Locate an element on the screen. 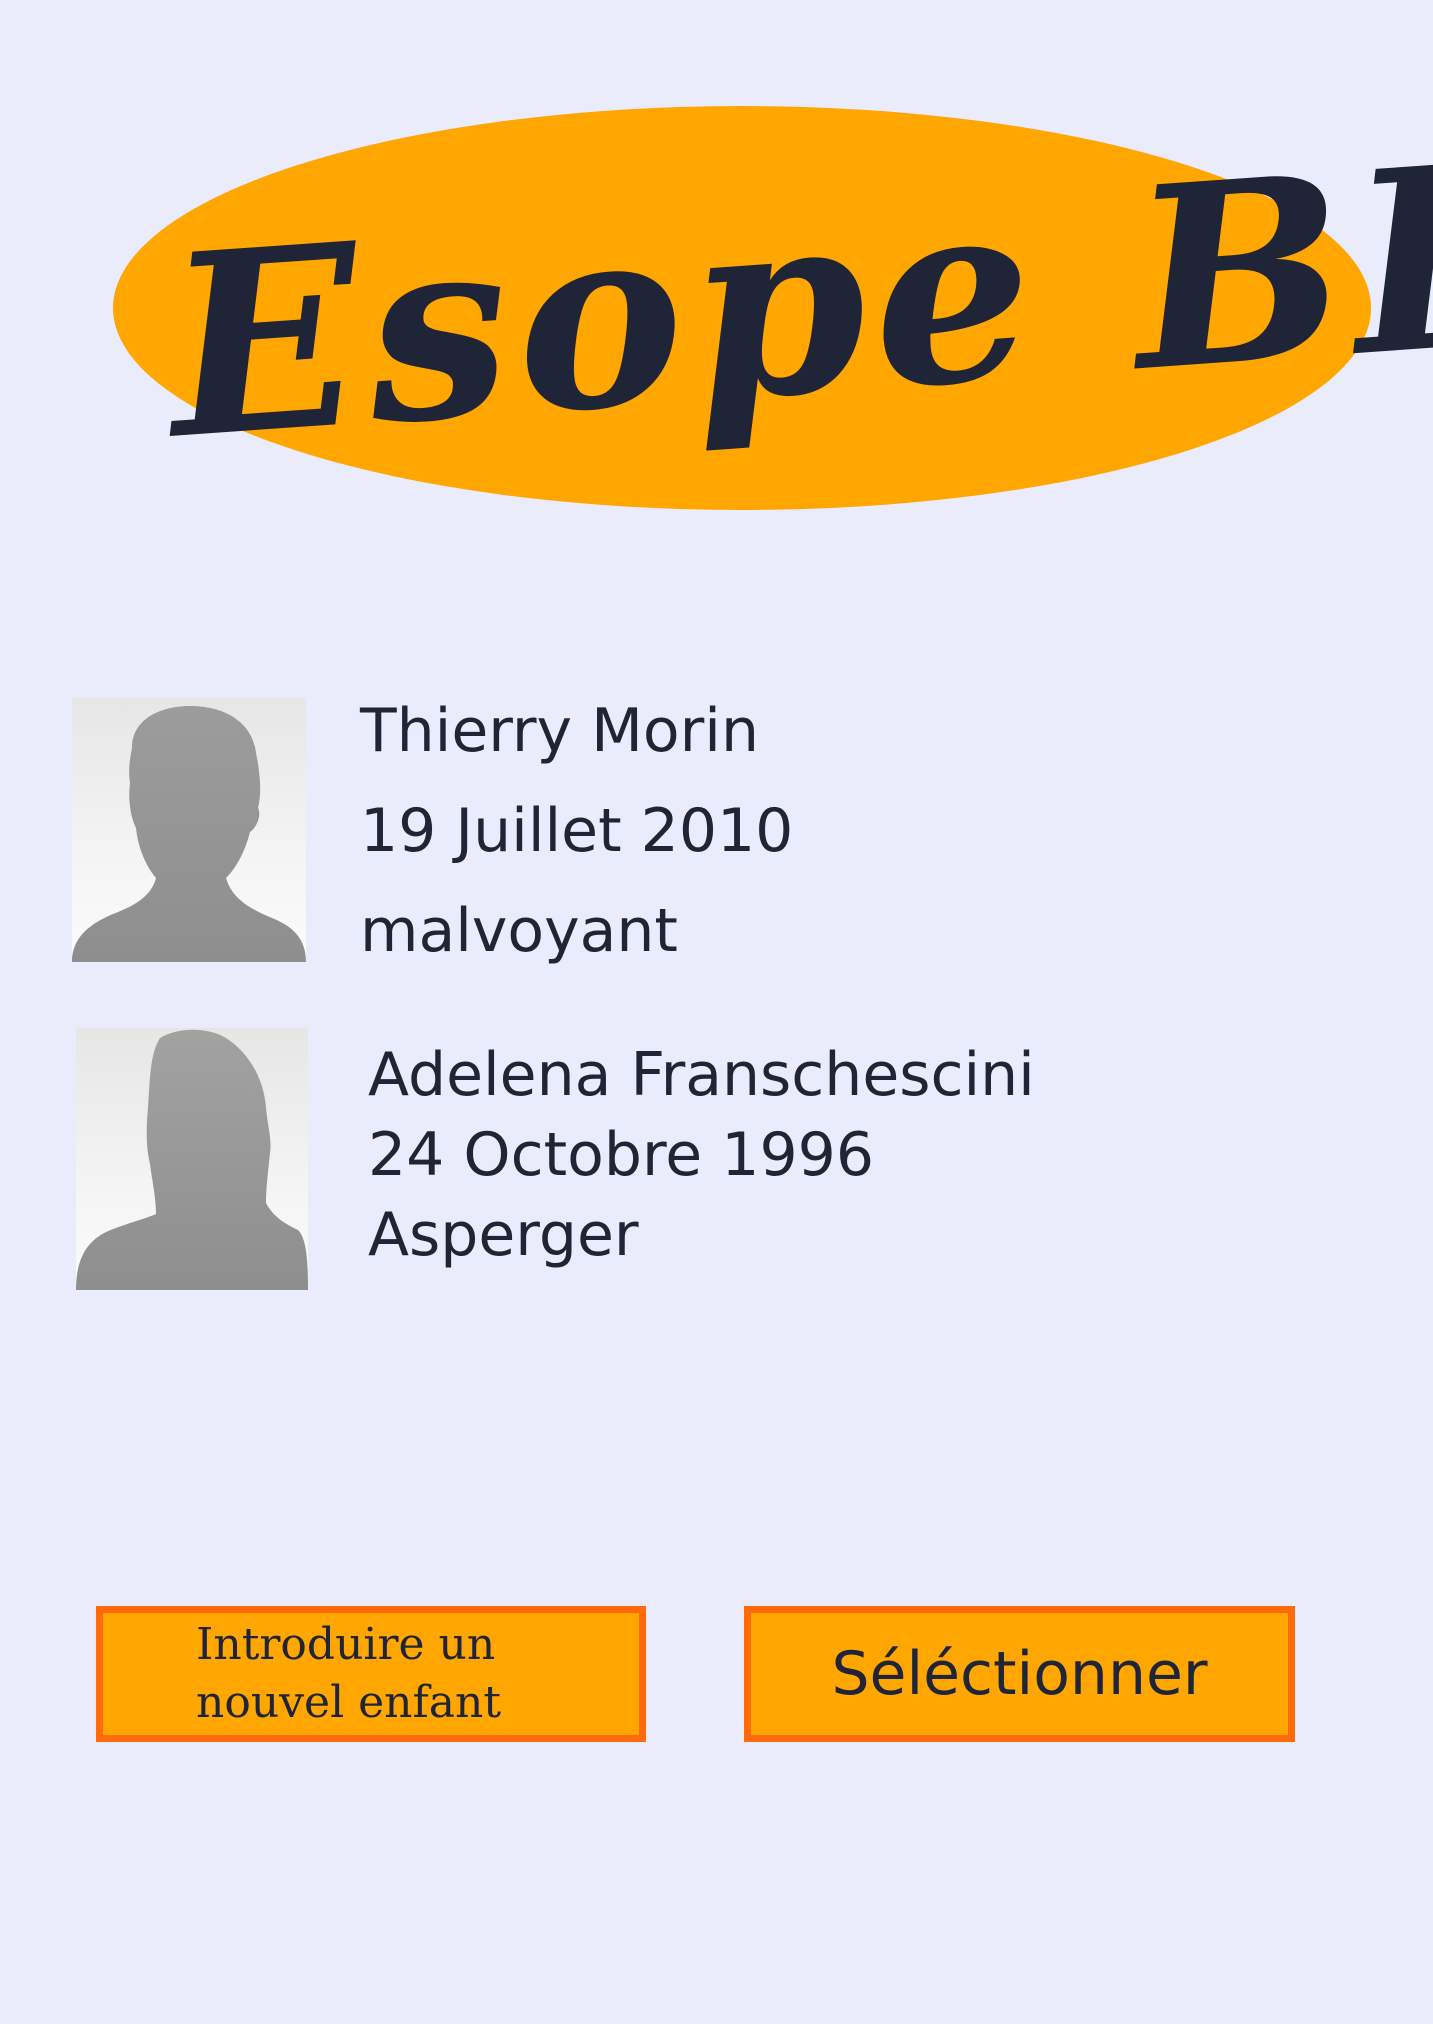  child-condition: Asperger is located at coordinates (503, 1235).